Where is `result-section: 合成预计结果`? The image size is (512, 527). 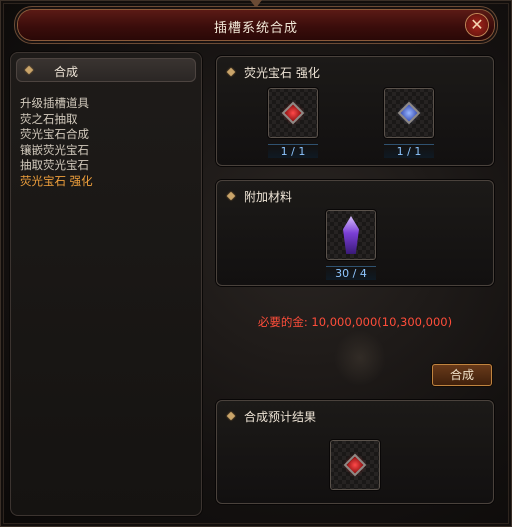 result-section: 合成预计结果 is located at coordinates (355, 452).